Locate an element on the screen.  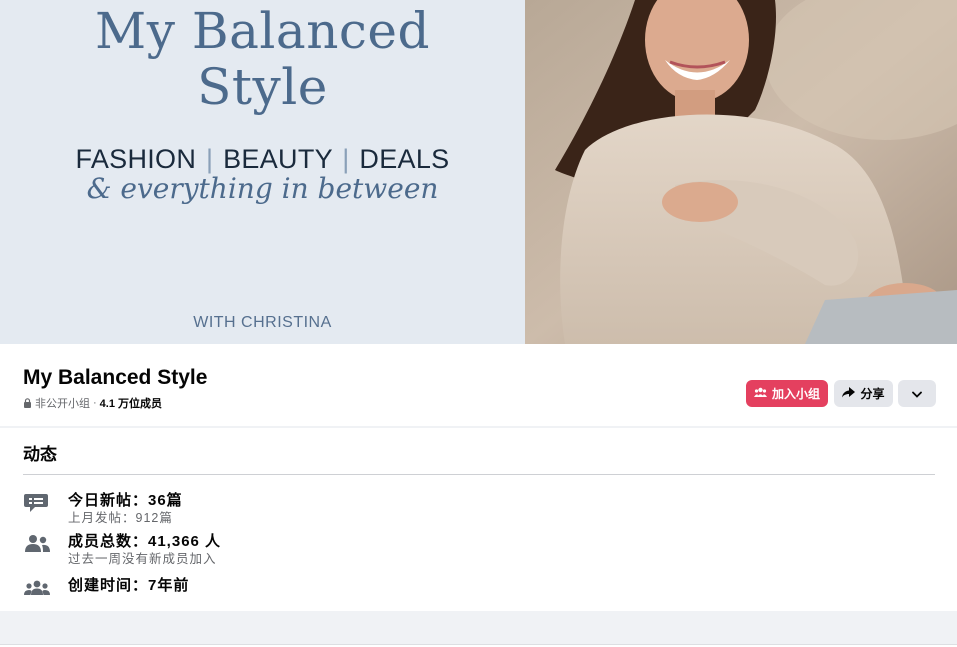
activity-row-posts: 今日新帖：36篇 上月发帖：912篇 is located at coordinates (103, 509).